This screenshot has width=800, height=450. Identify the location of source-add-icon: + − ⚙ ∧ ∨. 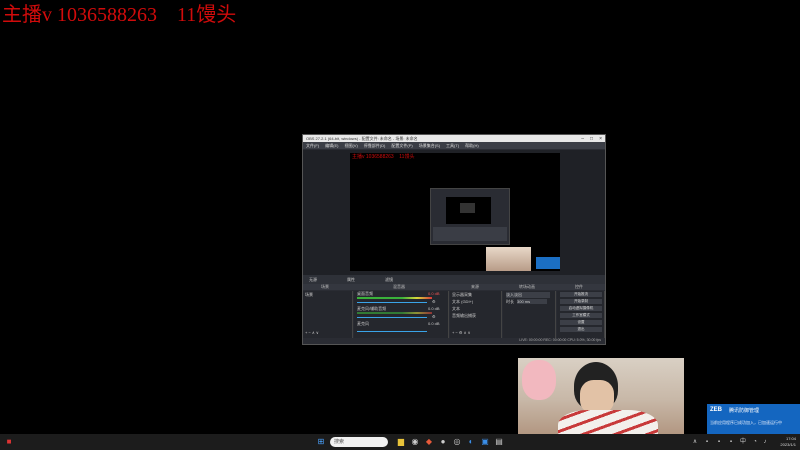
(461, 332).